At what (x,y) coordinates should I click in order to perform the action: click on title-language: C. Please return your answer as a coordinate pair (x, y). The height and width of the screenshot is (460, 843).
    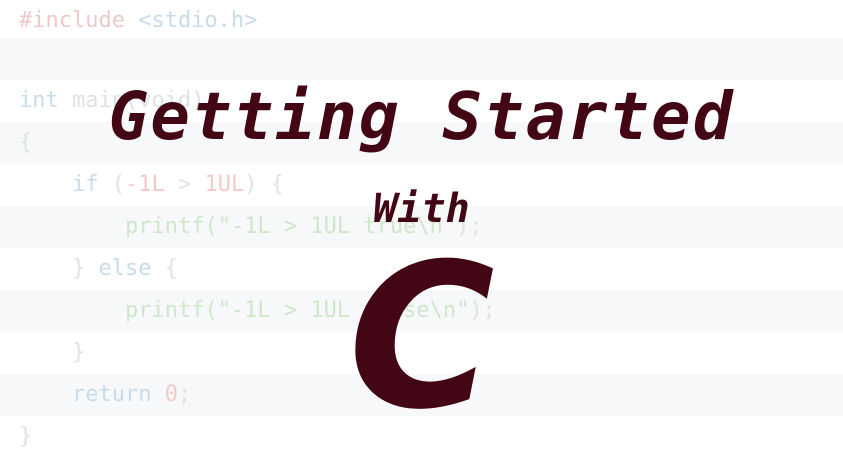
    Looking at the image, I should click on (421, 337).